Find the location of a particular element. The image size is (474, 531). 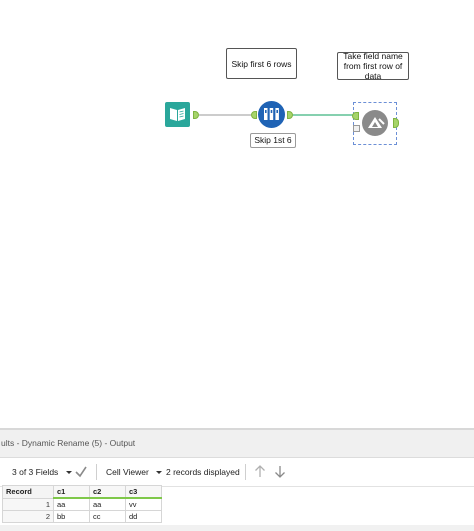

column-header-c2: c2 is located at coordinates (107, 492).